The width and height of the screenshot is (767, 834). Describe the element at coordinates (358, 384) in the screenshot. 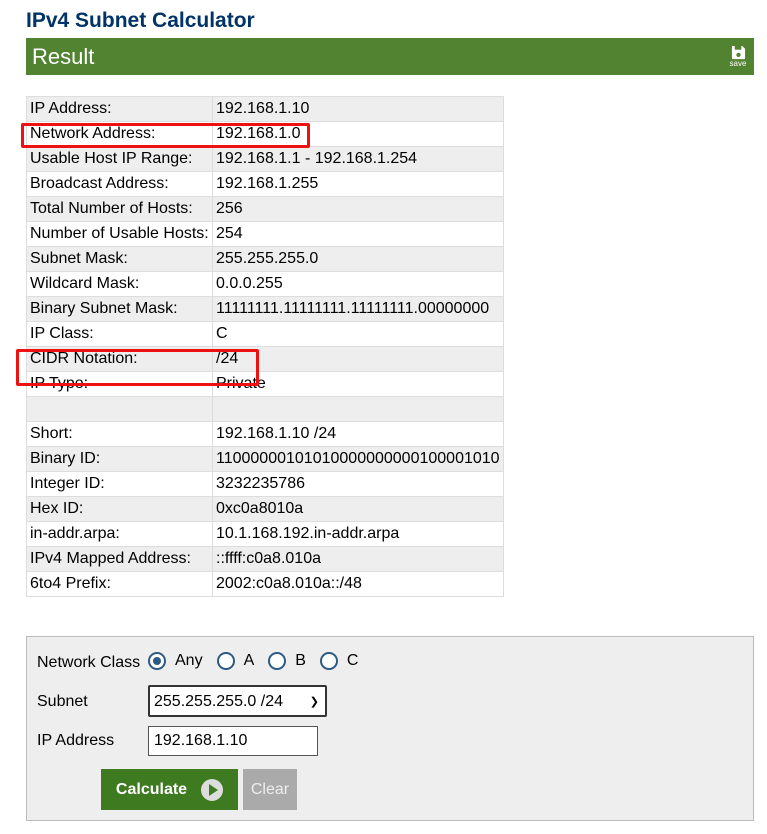

I see `result-value: Private` at that location.